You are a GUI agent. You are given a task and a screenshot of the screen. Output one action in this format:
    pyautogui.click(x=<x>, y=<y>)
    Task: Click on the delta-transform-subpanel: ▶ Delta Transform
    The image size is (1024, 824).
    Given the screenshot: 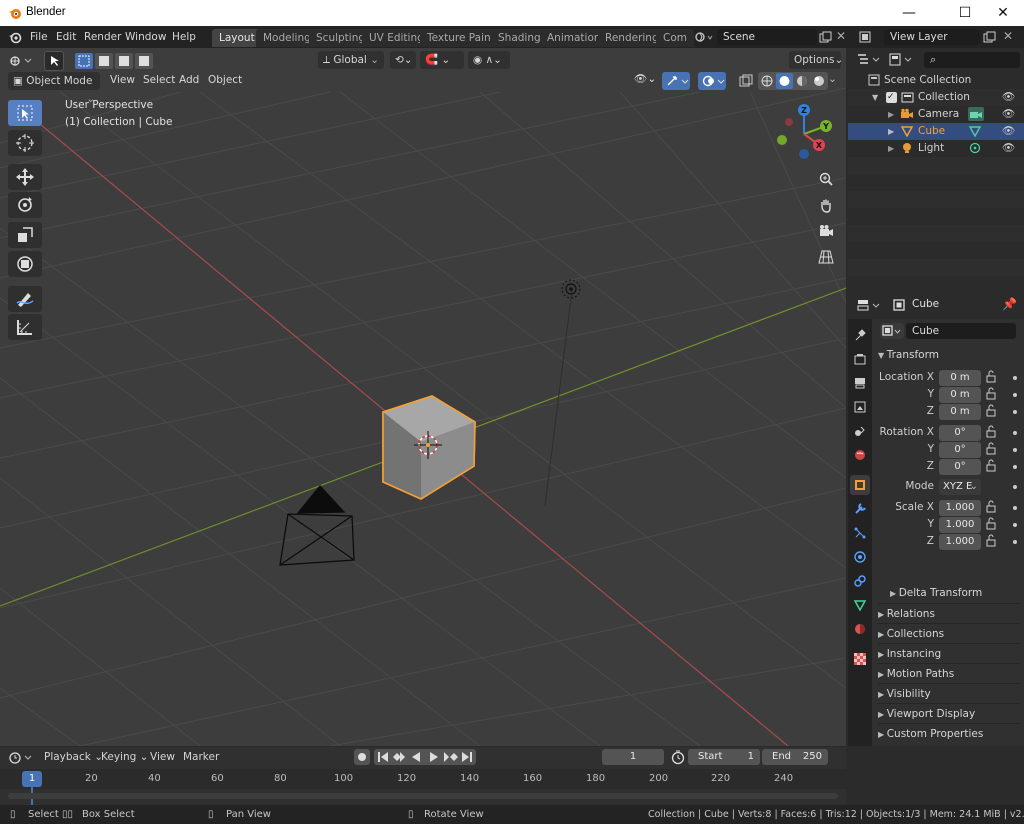 What is the action you would take?
    pyautogui.click(x=955, y=593)
    